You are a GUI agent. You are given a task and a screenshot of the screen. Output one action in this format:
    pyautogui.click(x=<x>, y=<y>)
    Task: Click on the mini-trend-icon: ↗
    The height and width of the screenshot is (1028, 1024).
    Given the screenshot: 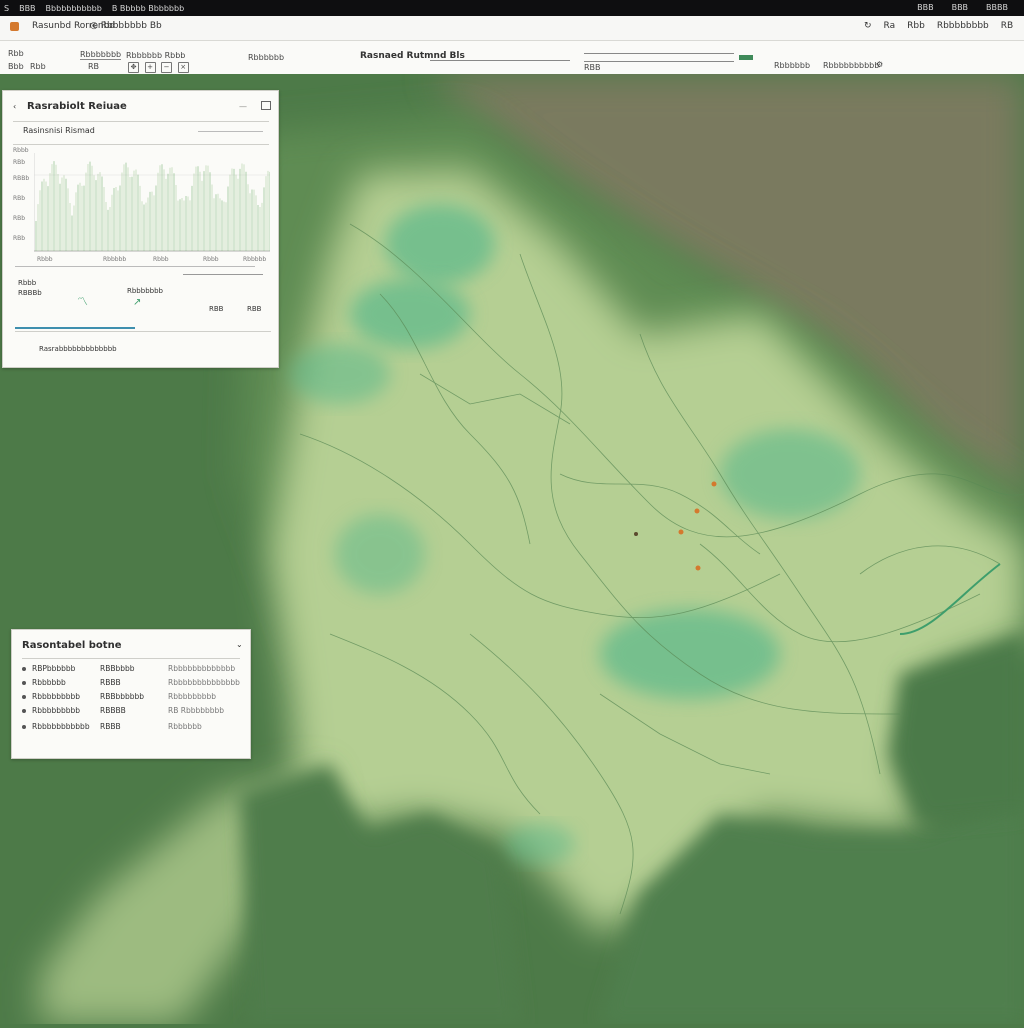 What is the action you would take?
    pyautogui.click(x=137, y=302)
    